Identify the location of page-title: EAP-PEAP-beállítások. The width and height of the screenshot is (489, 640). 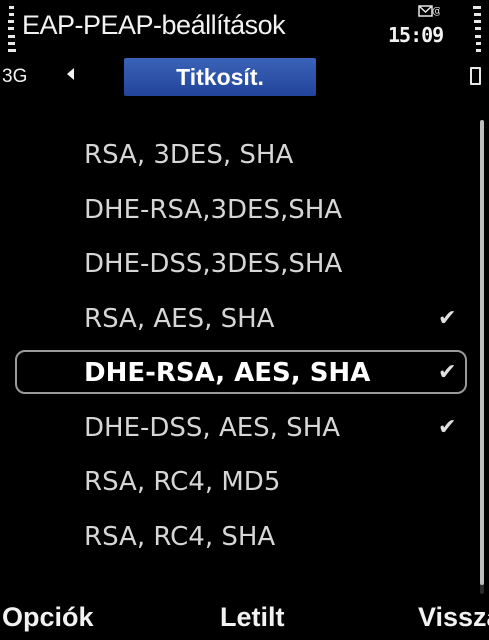
(154, 25).